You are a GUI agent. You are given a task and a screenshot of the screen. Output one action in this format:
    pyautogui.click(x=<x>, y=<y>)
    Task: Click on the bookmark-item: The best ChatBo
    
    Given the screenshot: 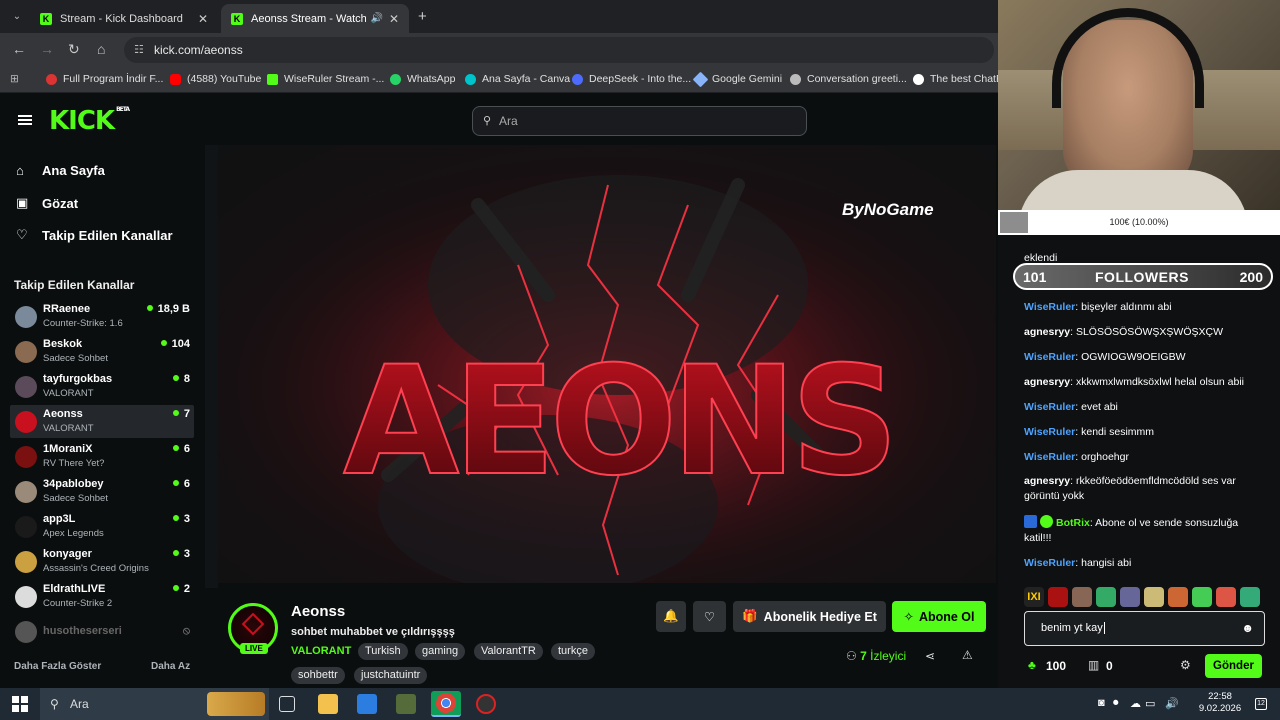 What is the action you would take?
    pyautogui.click(x=955, y=79)
    